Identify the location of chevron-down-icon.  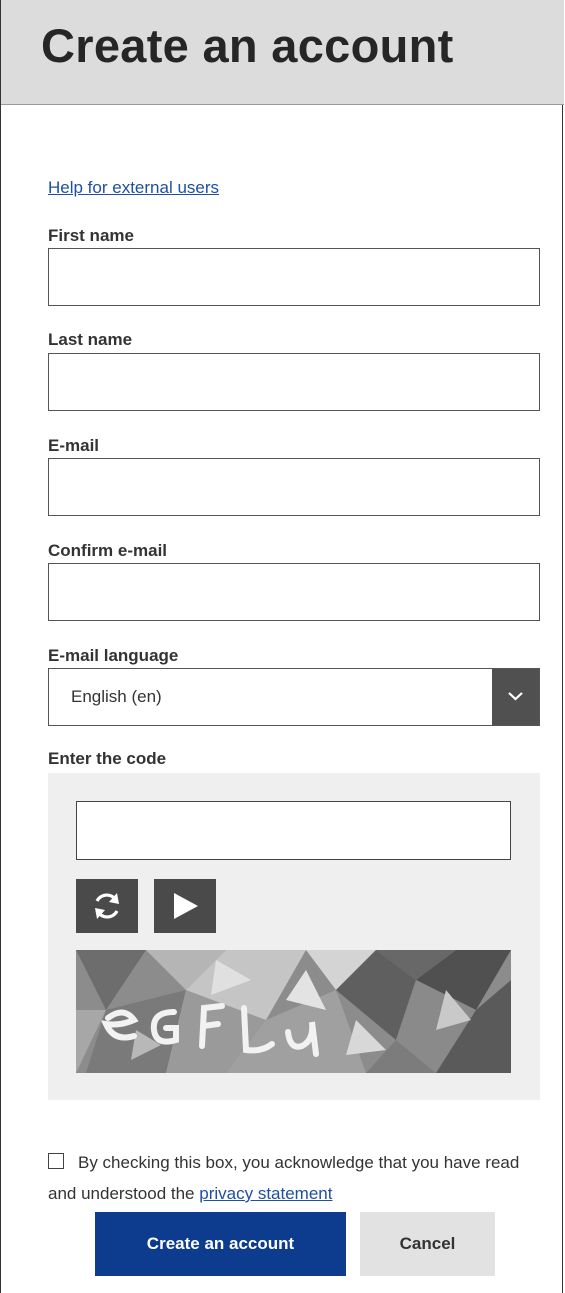
(515, 696).